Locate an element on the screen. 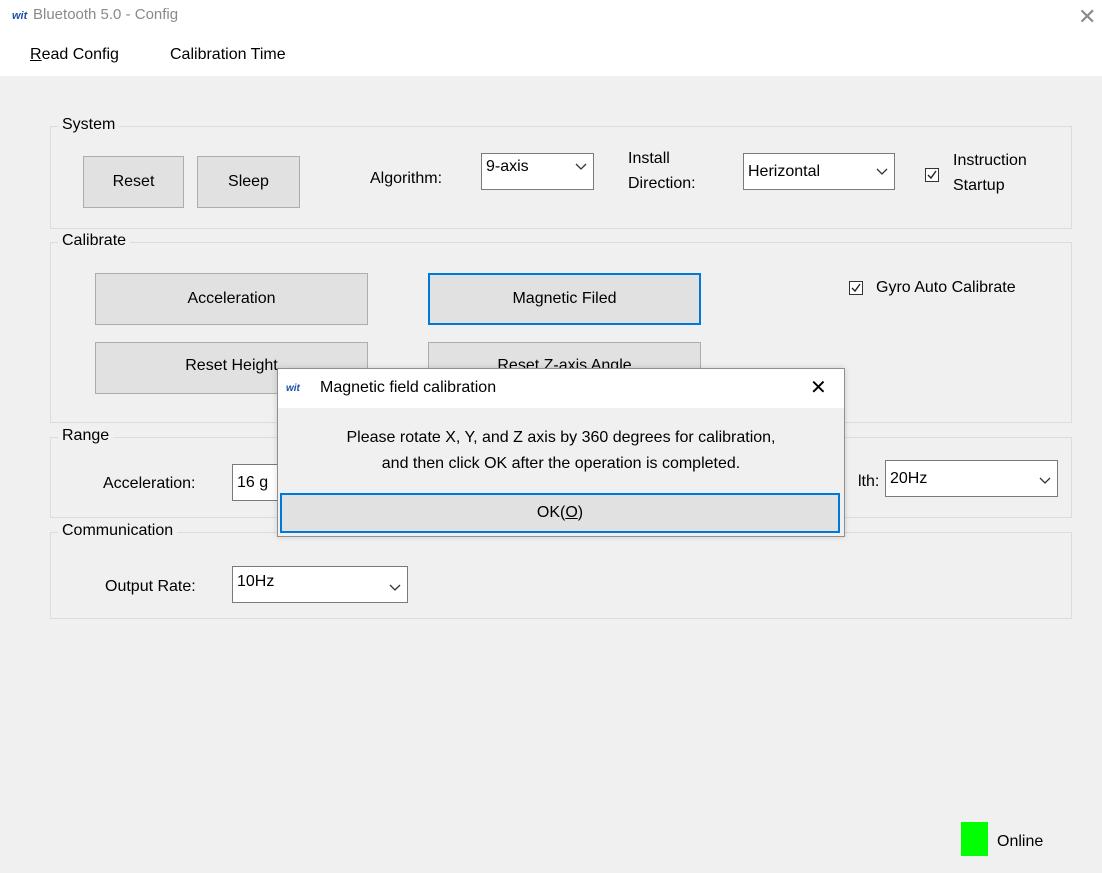  bandwidth-label: lth: is located at coordinates (869, 481).